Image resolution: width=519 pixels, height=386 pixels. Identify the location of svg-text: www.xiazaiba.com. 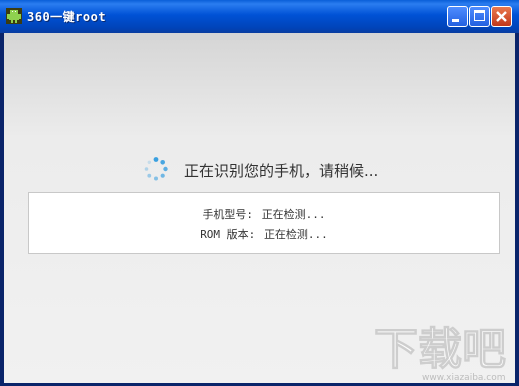
(464, 378).